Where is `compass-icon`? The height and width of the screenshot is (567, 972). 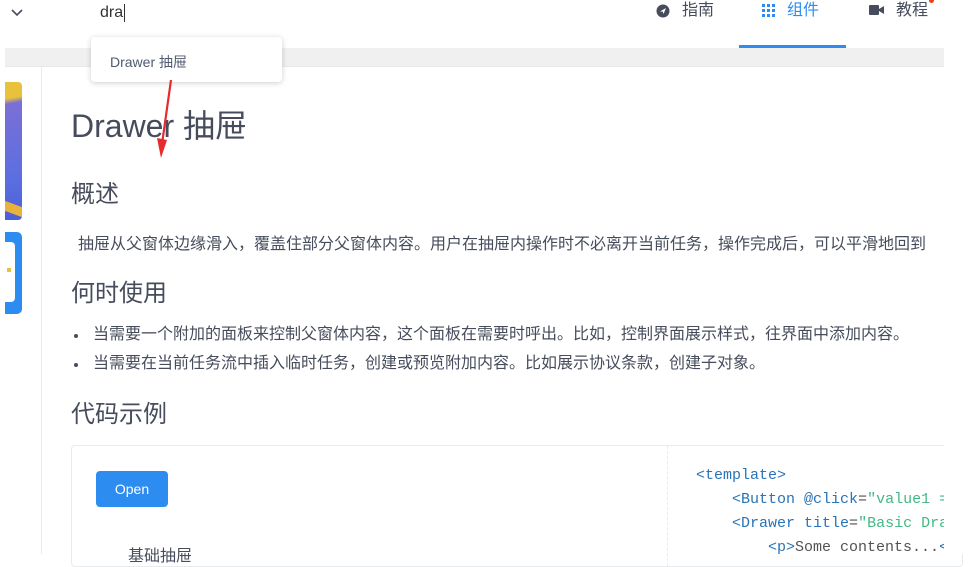
compass-icon is located at coordinates (663, 11).